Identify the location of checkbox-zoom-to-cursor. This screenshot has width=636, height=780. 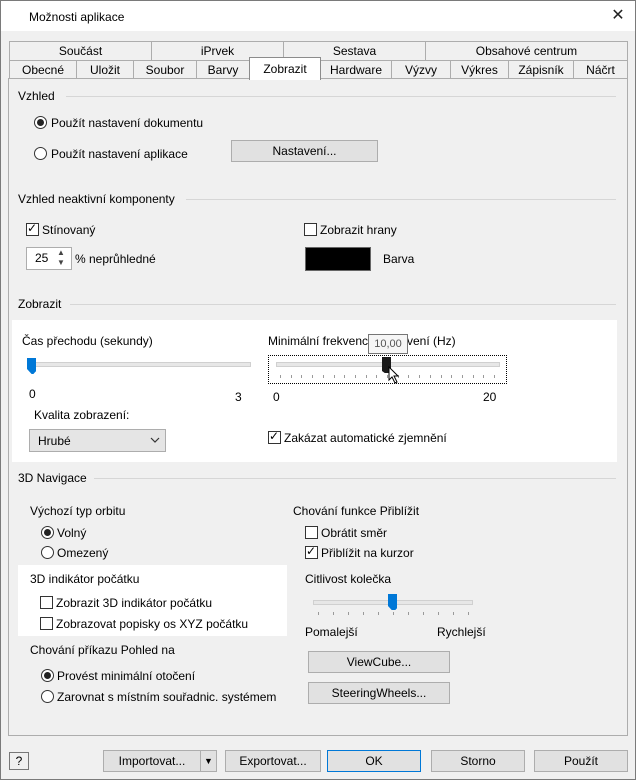
(311, 551).